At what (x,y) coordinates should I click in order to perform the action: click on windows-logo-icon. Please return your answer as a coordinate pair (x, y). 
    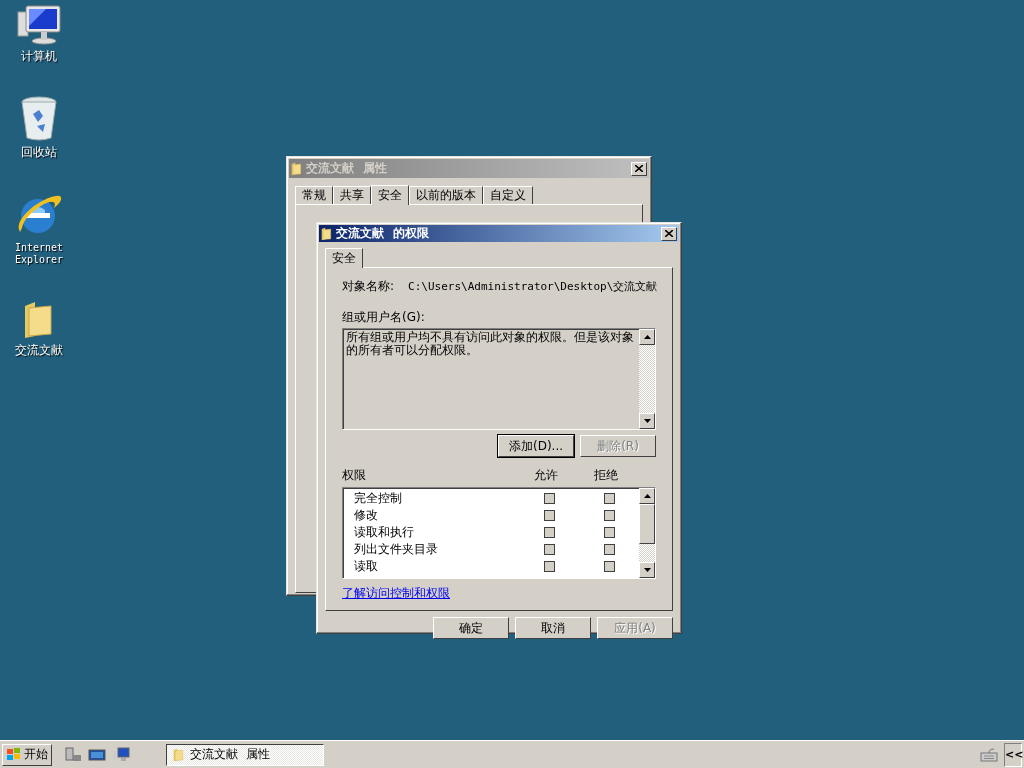
    Looking at the image, I should click on (14, 754).